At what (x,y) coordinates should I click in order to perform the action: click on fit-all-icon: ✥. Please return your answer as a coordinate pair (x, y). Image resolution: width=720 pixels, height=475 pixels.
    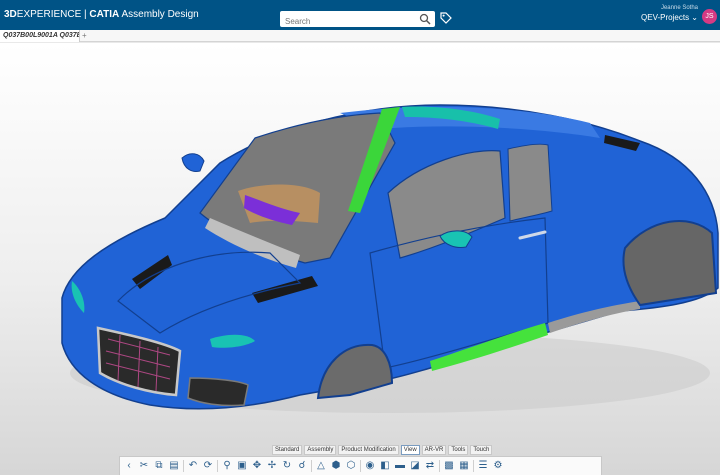
    Looking at the image, I should click on (257, 466).